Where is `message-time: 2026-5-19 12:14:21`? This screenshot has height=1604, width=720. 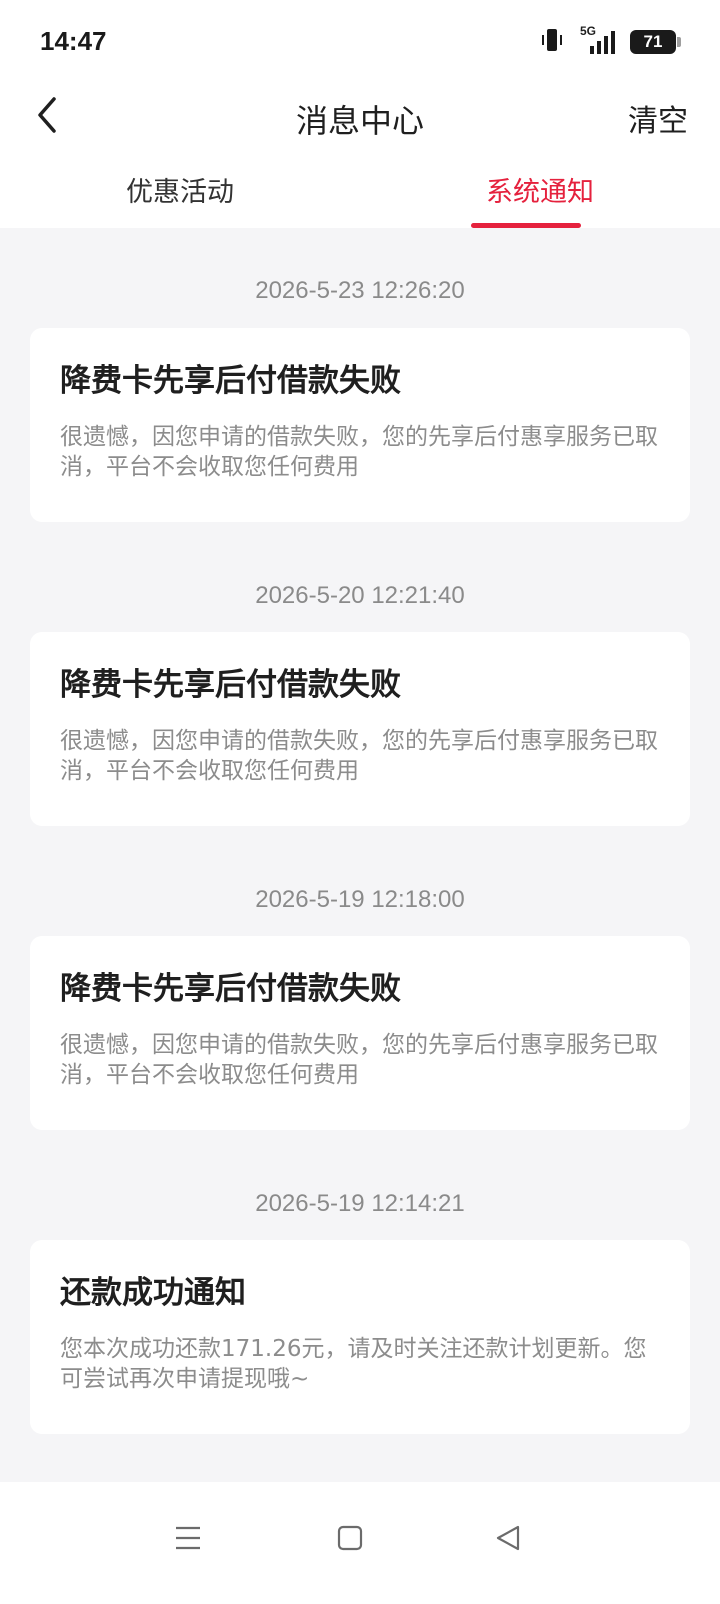 message-time: 2026-5-19 12:14:21 is located at coordinates (360, 1203).